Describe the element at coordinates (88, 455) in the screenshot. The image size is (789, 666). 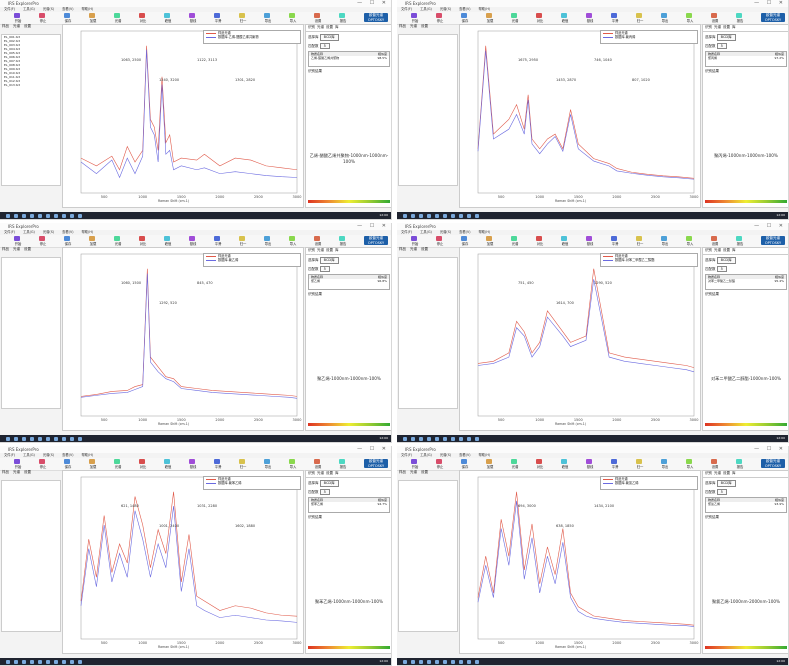
I see `menu-item-4: 帮助(H)` at that location.